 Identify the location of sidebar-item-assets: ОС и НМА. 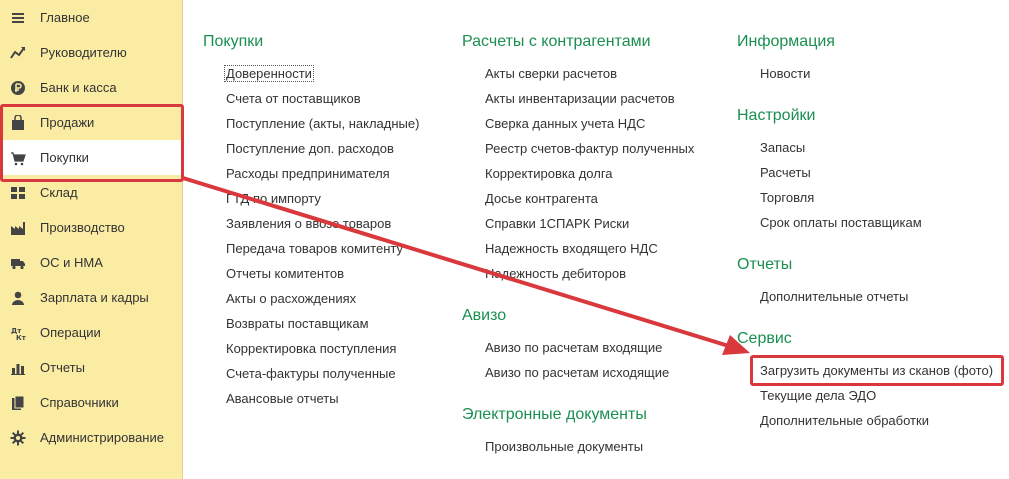
(91, 262).